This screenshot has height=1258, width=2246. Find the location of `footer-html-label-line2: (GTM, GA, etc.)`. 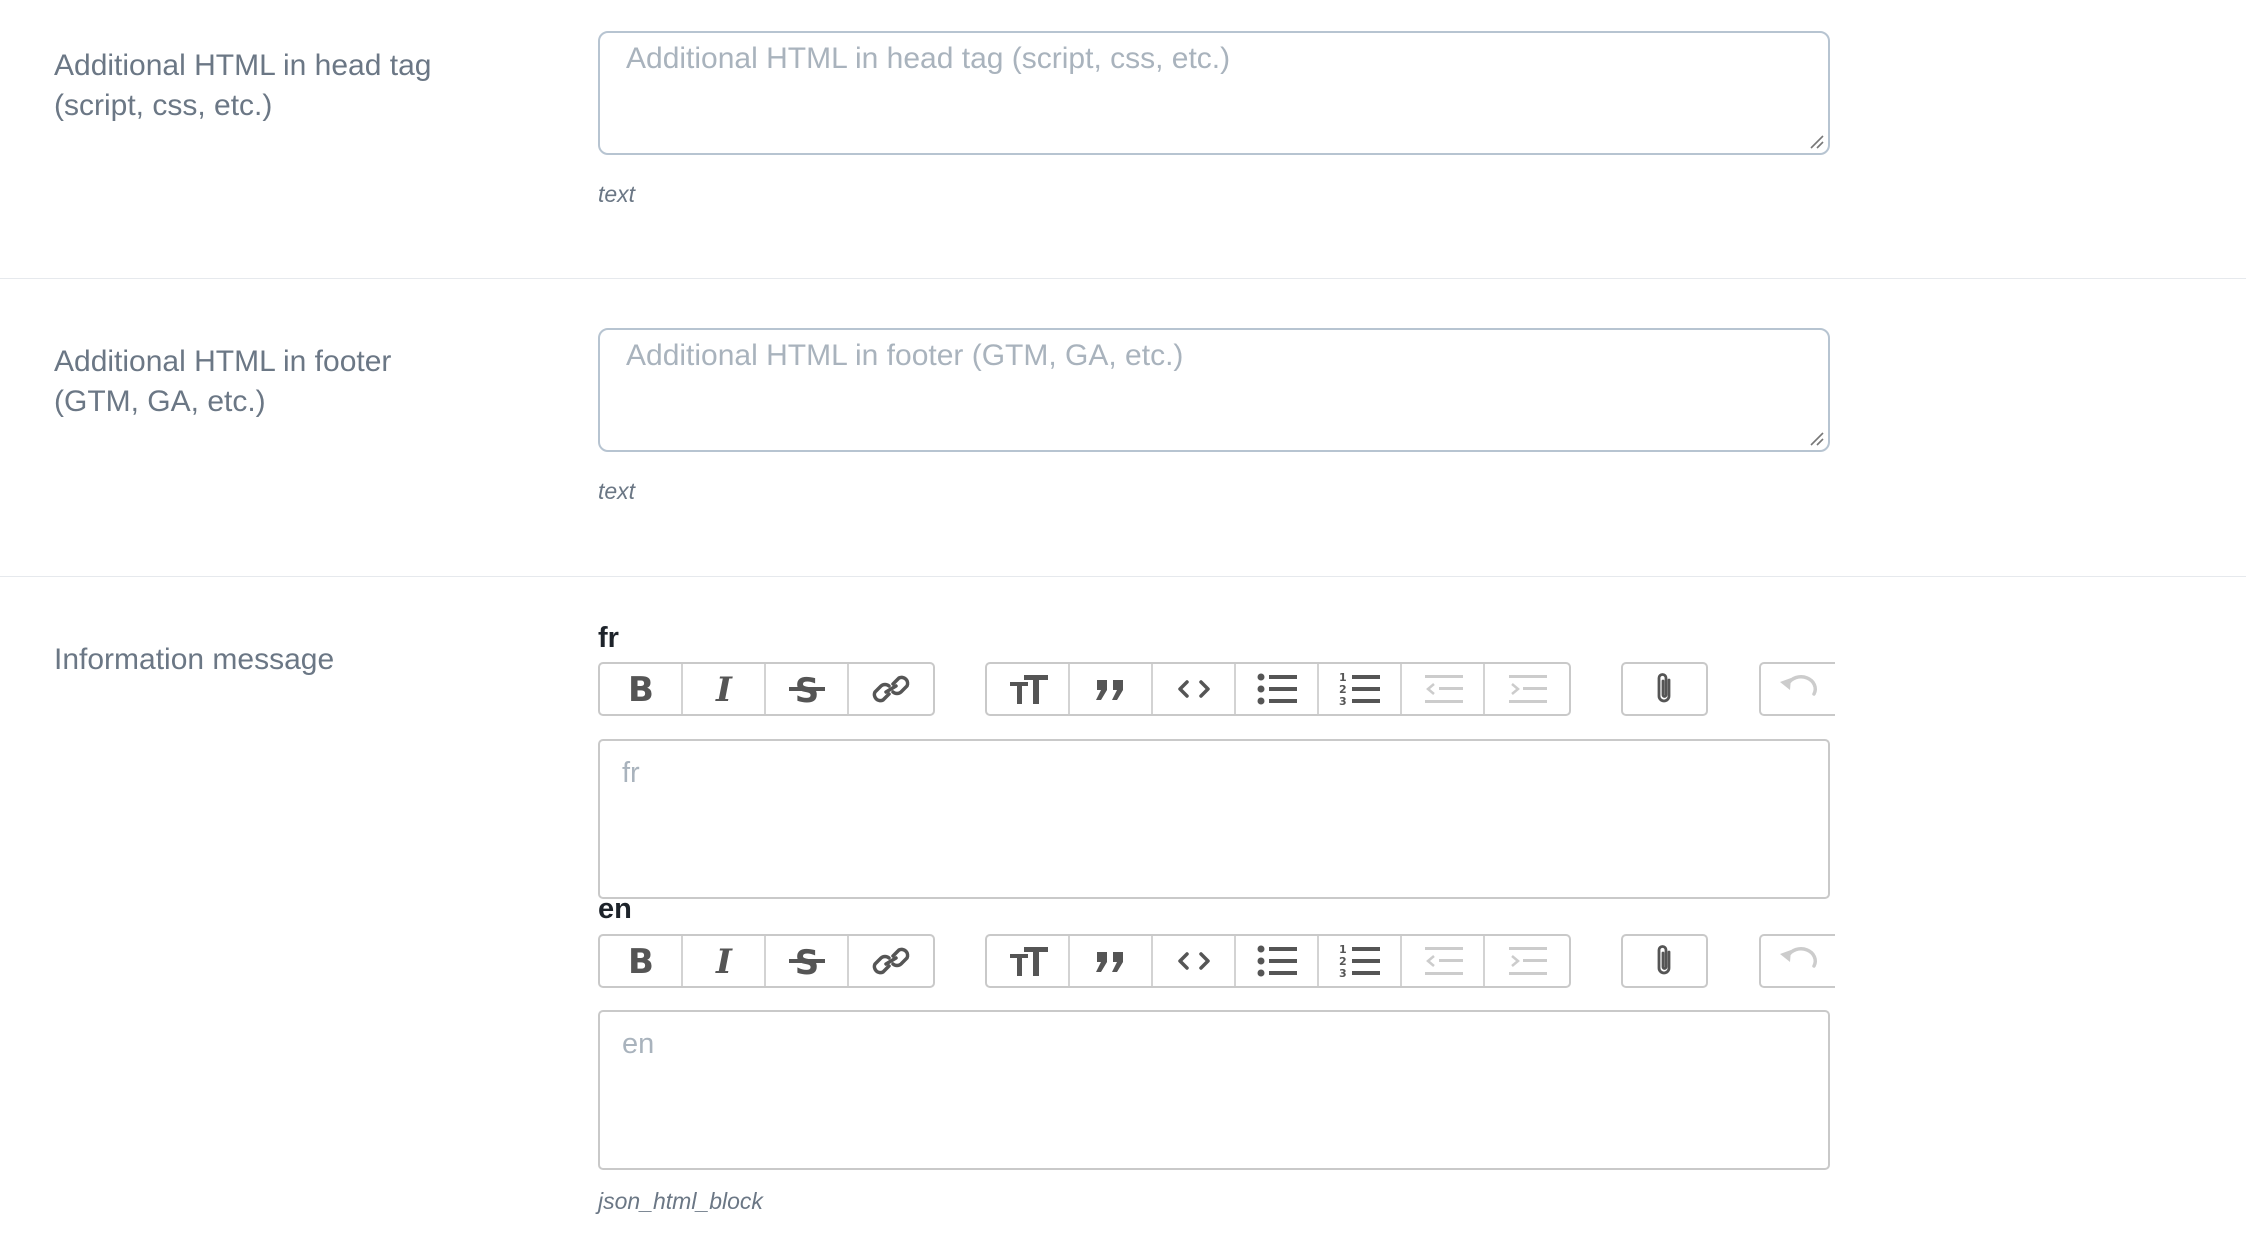

footer-html-label-line2: (GTM, GA, etc.) is located at coordinates (160, 401).